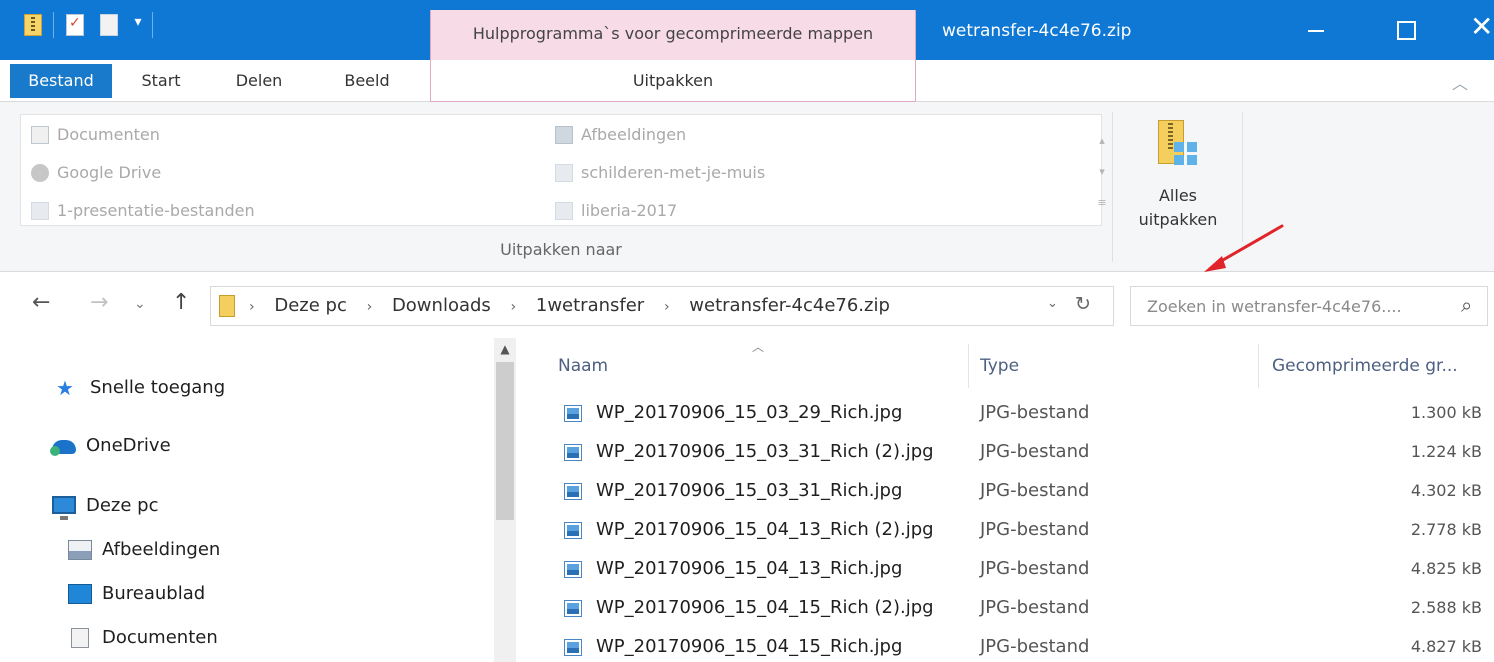 Image resolution: width=1494 pixels, height=662 pixels. What do you see at coordinates (40, 135) in the screenshot?
I see `document-folder-icon` at bounding box center [40, 135].